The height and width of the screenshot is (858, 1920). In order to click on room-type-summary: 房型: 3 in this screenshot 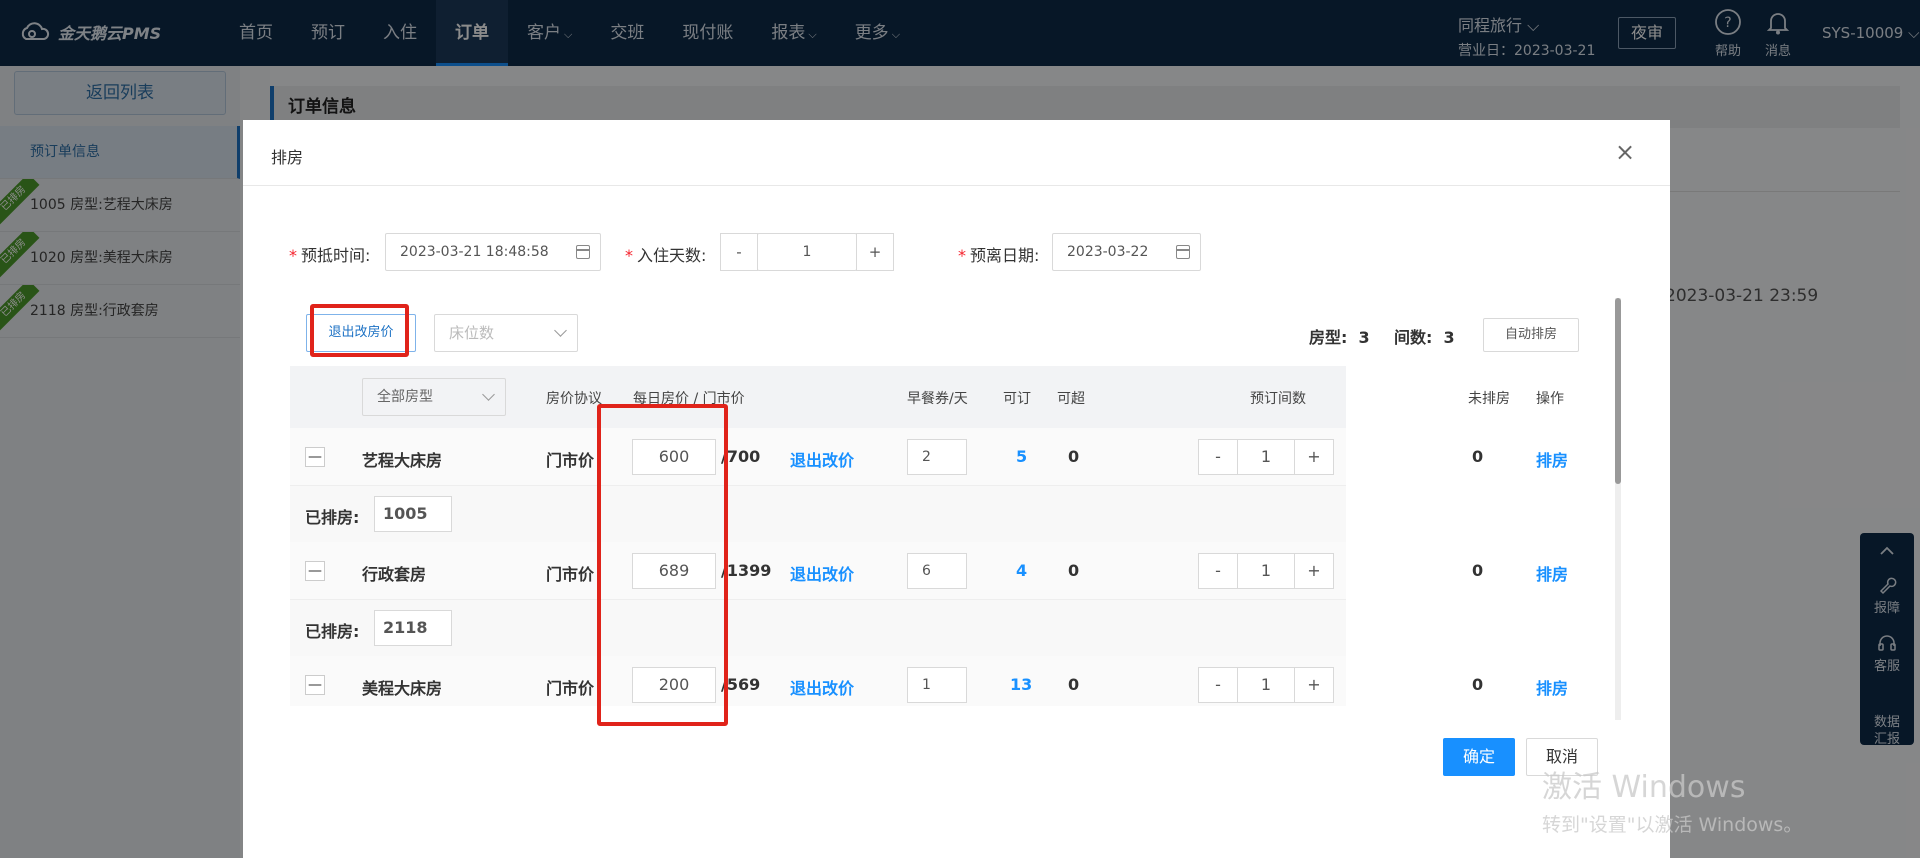, I will do `click(1339, 337)`.